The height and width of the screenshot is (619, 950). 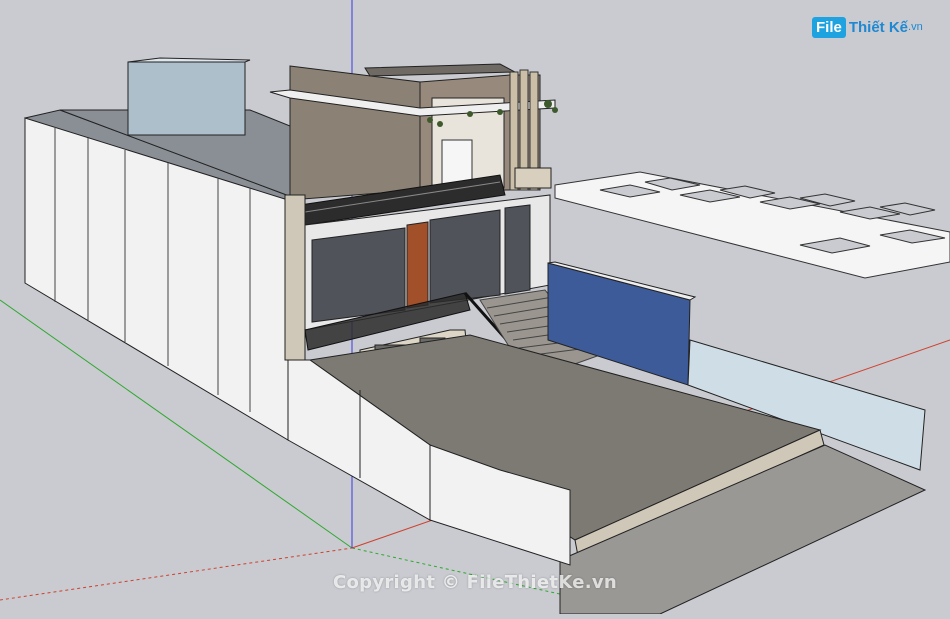 I want to click on logo-text: Thiết Kế, so click(x=878, y=27).